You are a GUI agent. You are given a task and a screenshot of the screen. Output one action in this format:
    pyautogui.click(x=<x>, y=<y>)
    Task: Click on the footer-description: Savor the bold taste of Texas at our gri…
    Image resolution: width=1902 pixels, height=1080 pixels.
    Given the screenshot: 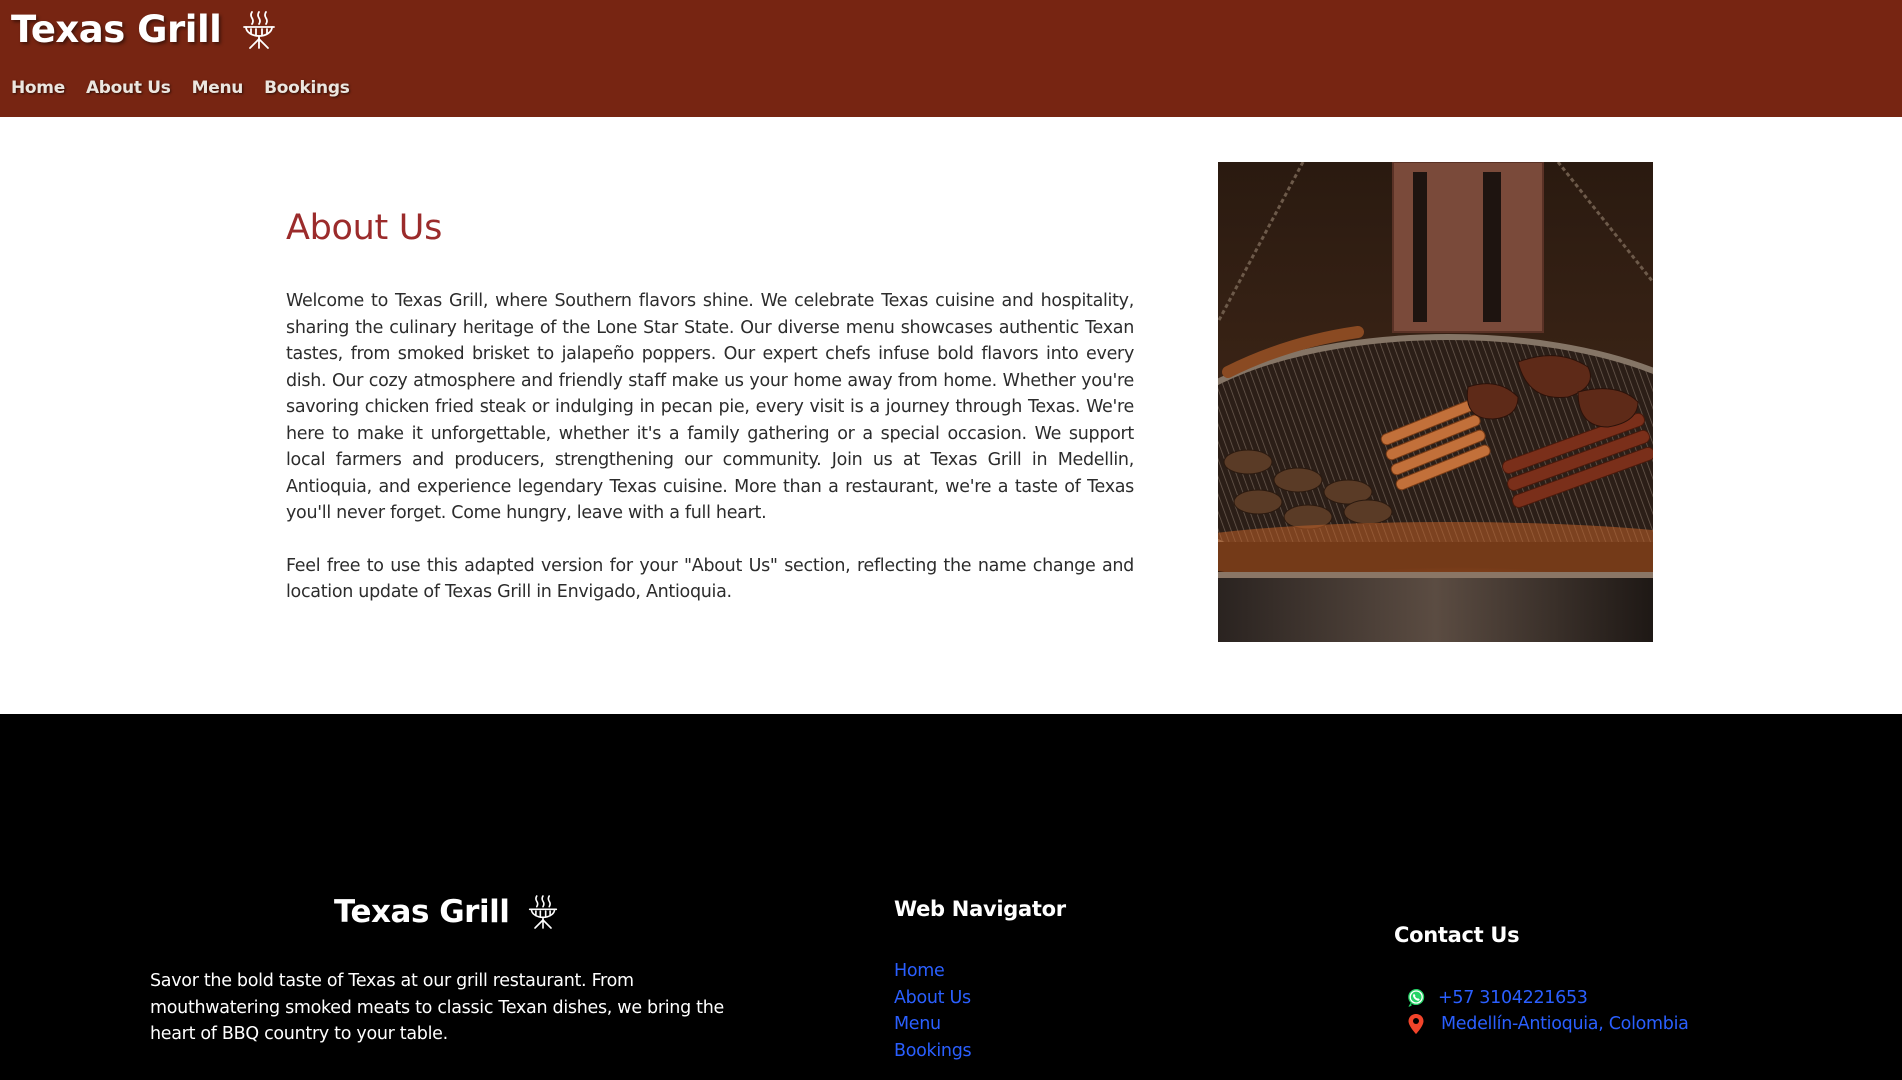 What is the action you would take?
    pyautogui.click(x=437, y=1007)
    